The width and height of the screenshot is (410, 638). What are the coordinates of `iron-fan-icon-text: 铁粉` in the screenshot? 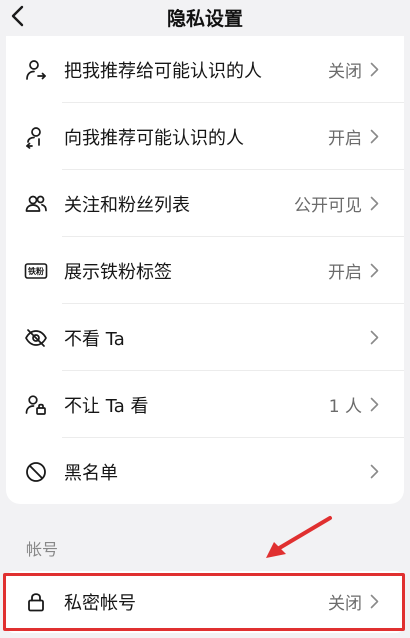 It's located at (36, 271).